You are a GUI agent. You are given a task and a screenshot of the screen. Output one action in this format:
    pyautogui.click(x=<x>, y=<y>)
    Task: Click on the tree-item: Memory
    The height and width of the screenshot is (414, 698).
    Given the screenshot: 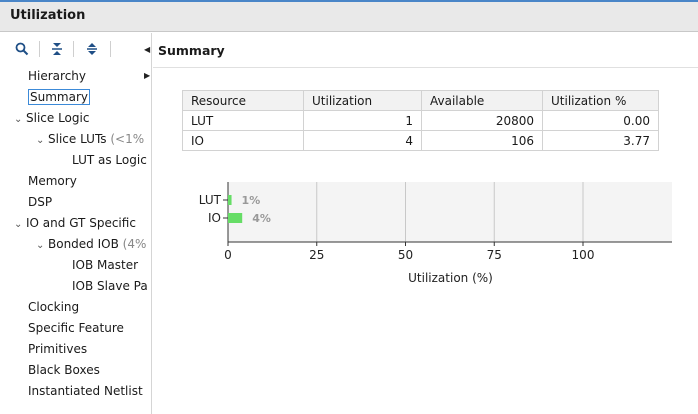 What is the action you would take?
    pyautogui.click(x=52, y=181)
    